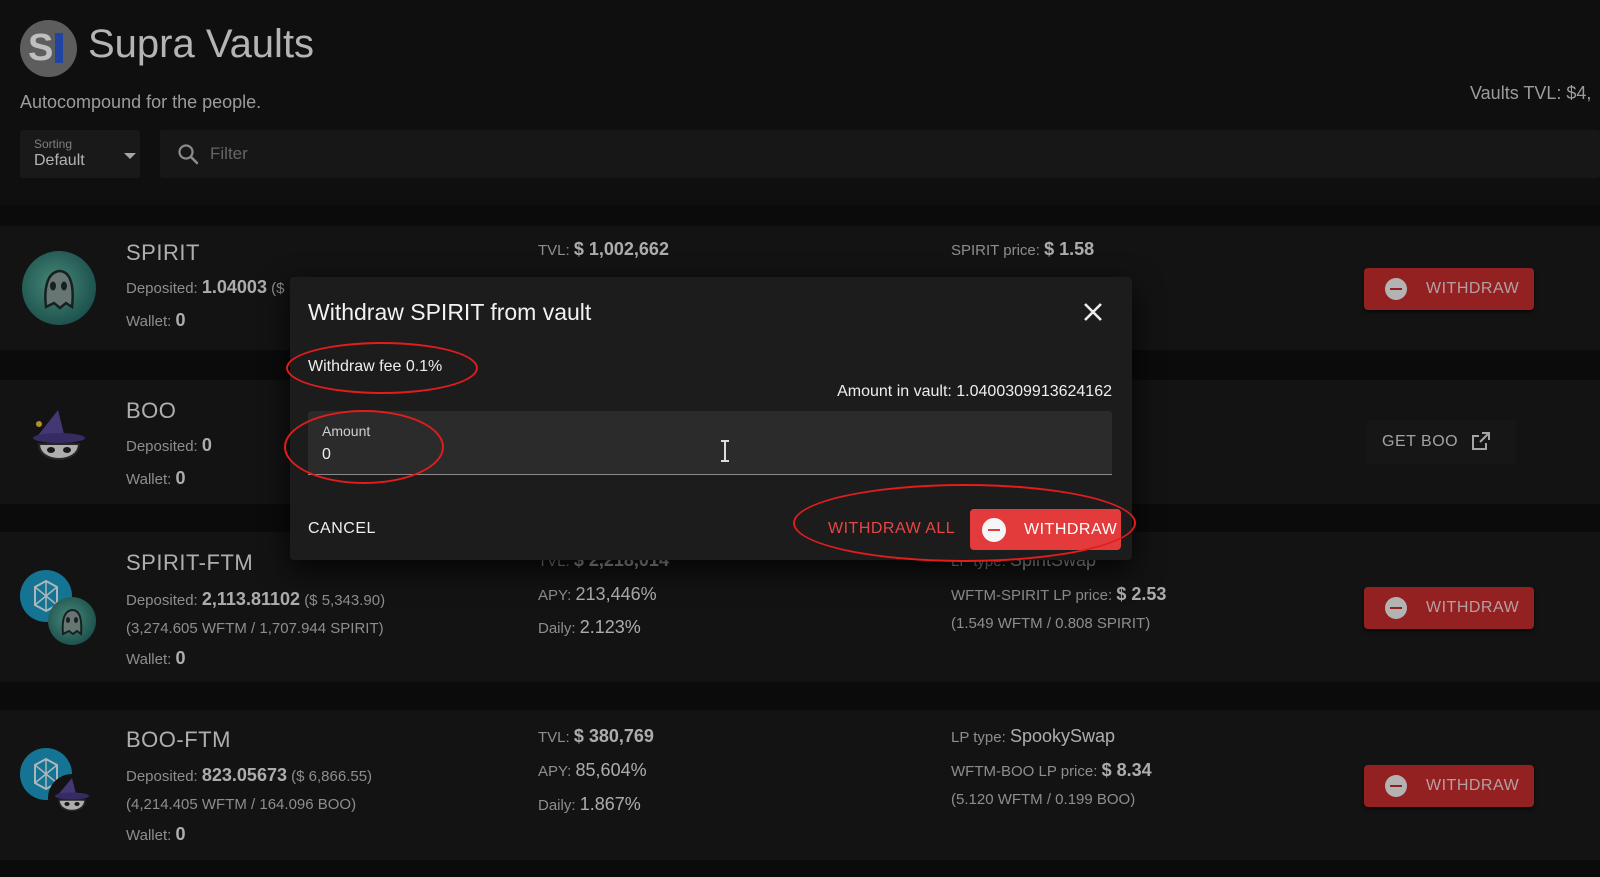 The image size is (1600, 877). Describe the element at coordinates (450, 312) in the screenshot. I see `dialog-title: Withdraw SPIRIT from vault` at that location.